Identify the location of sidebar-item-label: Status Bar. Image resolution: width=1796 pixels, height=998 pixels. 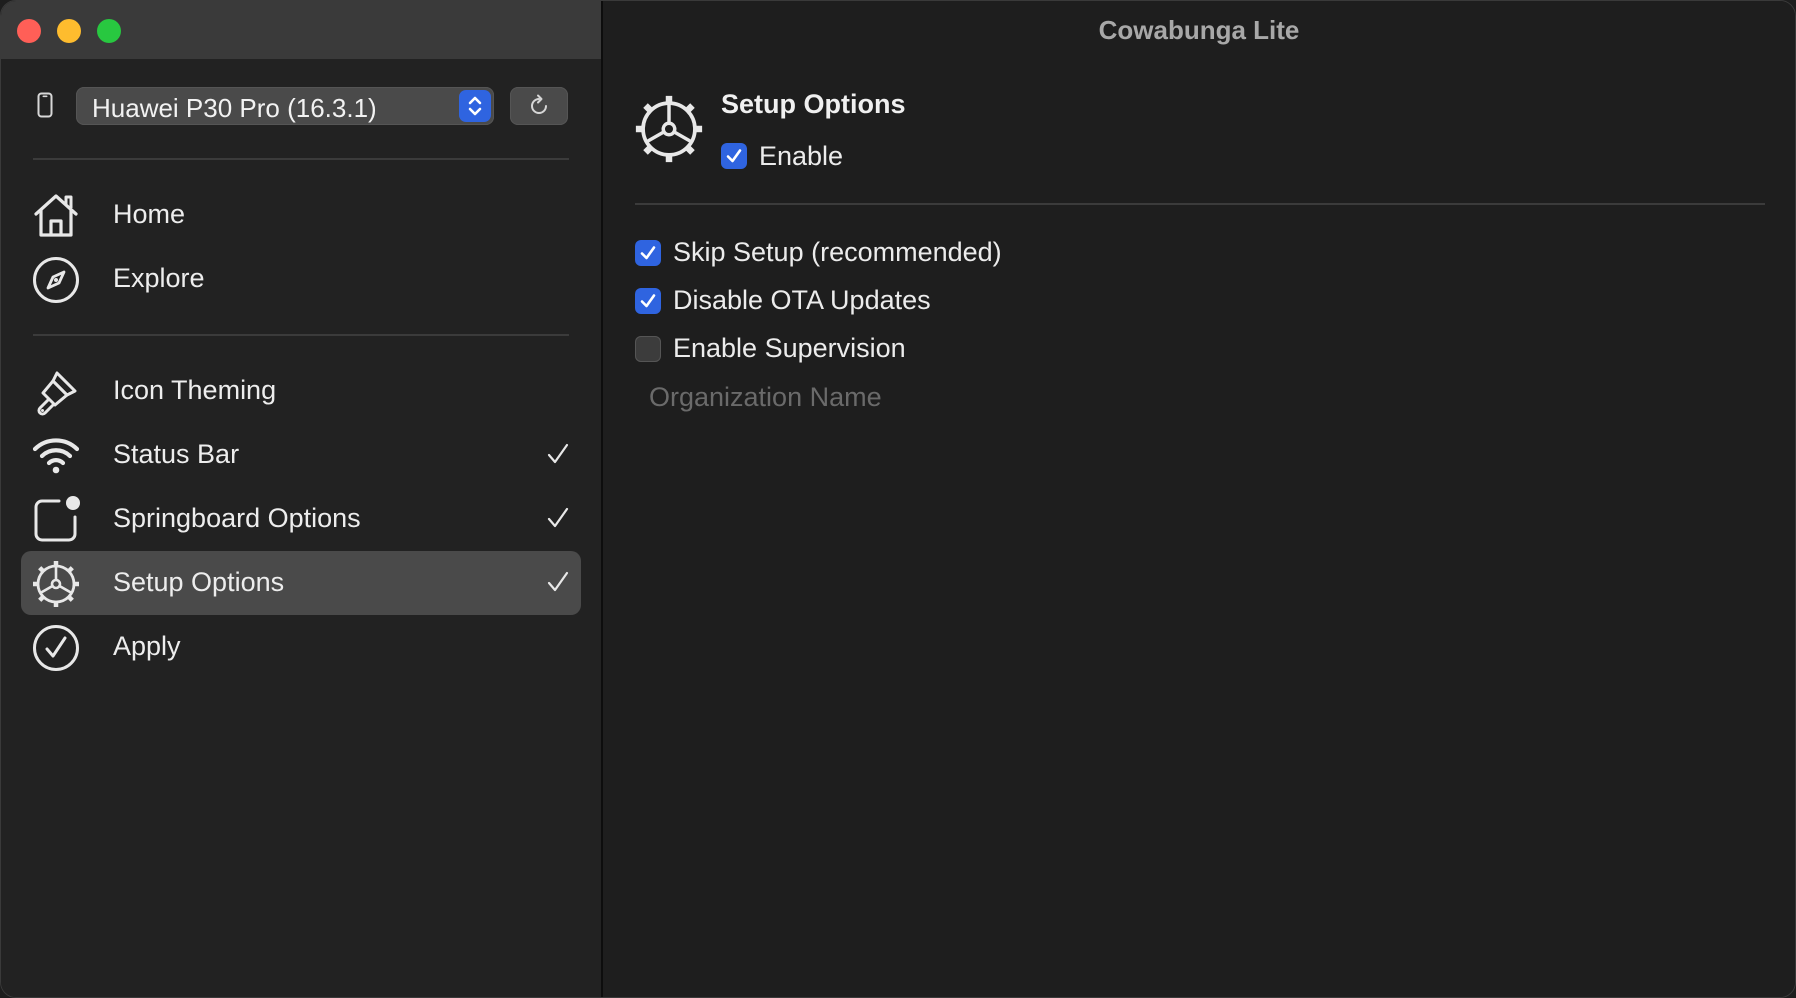
(176, 454).